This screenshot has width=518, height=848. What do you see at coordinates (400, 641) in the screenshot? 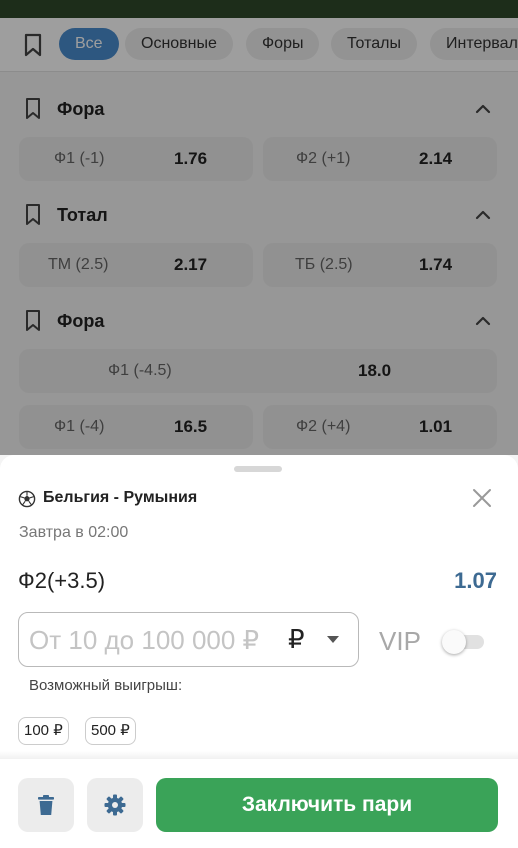
I see `vip-label: VIP` at bounding box center [400, 641].